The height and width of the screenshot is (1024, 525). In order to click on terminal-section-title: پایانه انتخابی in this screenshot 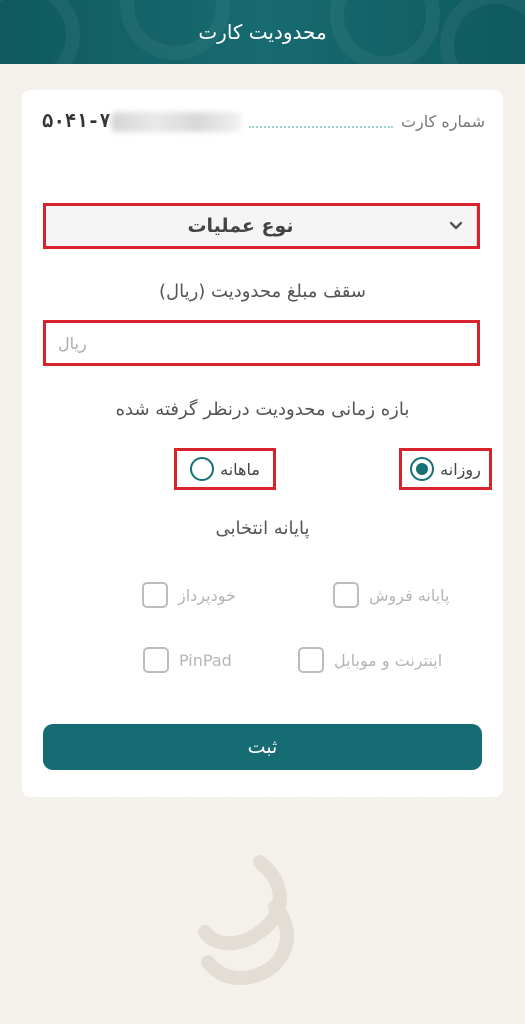, I will do `click(262, 528)`.